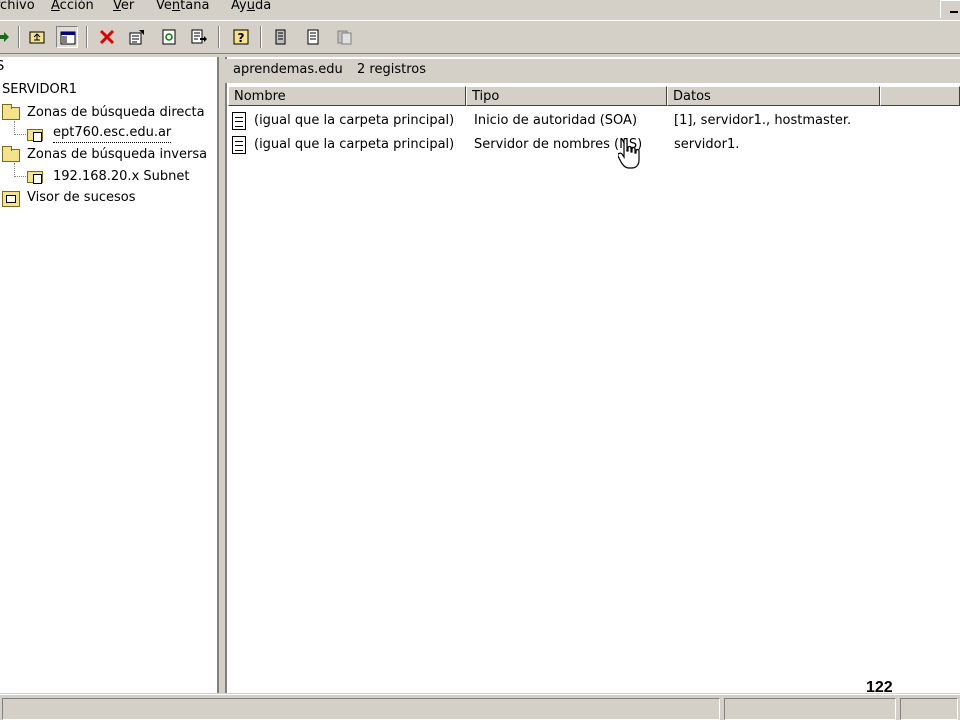 The image size is (960, 720). Describe the element at coordinates (72, 6) in the screenshot. I see `menu-accion: Acción` at that location.